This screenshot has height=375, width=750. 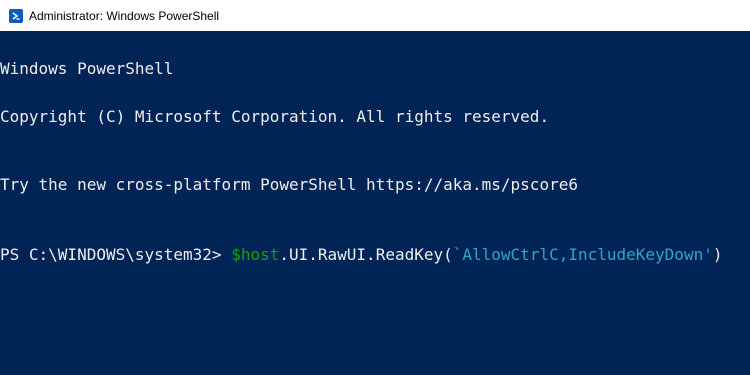 I want to click on window-title: Administrator: Windows PowerShell, so click(x=124, y=15).